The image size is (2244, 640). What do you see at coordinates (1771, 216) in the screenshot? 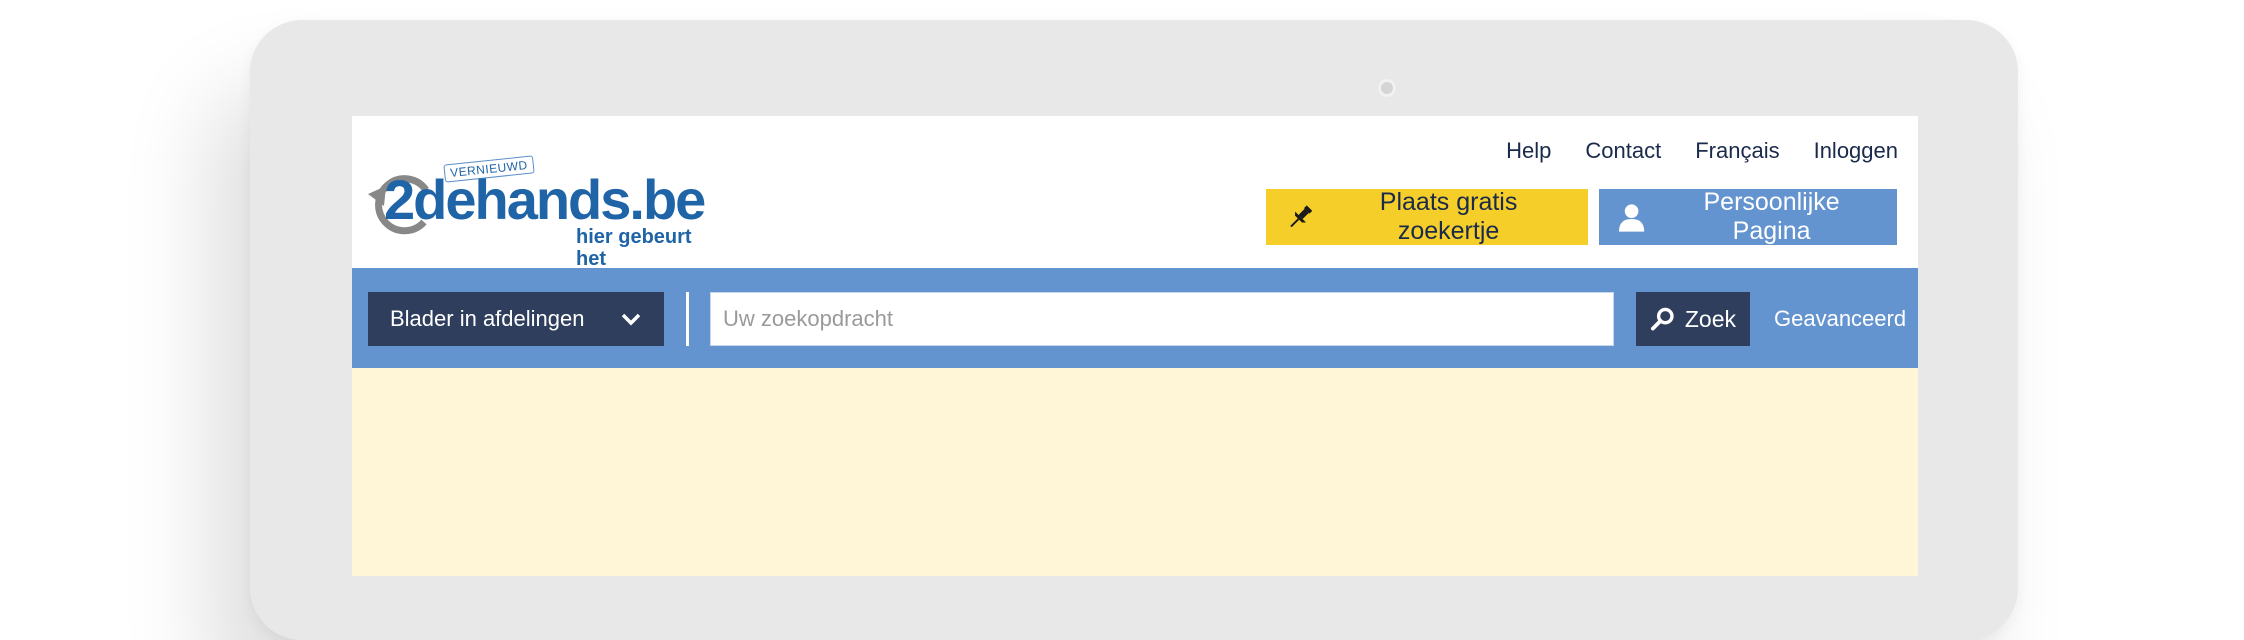
I see `personal-page-label: Persoonlijke Pagina` at bounding box center [1771, 216].